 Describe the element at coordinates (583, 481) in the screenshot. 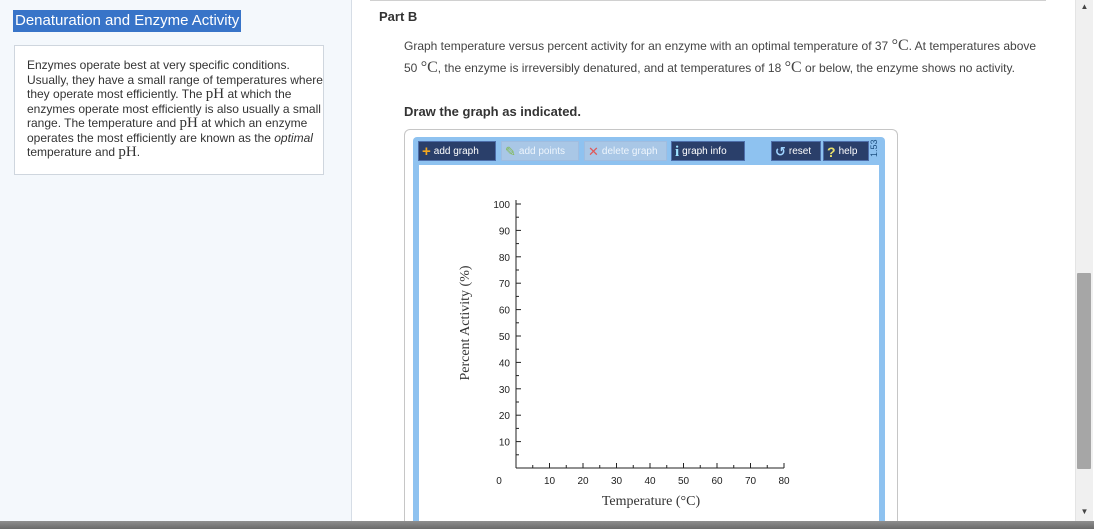

I see `x-tick-label: 20` at that location.